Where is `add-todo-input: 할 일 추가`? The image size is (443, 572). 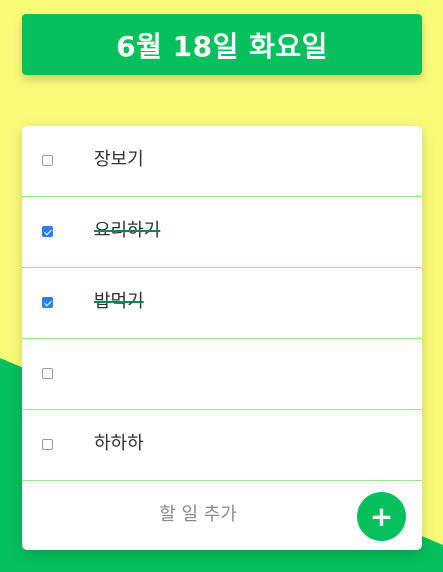
add-todo-input: 할 일 추가 is located at coordinates (198, 515).